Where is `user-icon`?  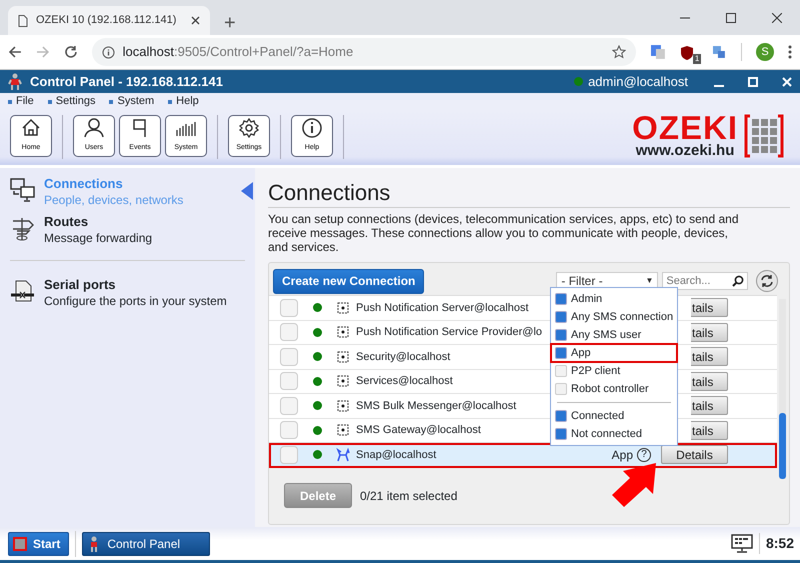 user-icon is located at coordinates (94, 127).